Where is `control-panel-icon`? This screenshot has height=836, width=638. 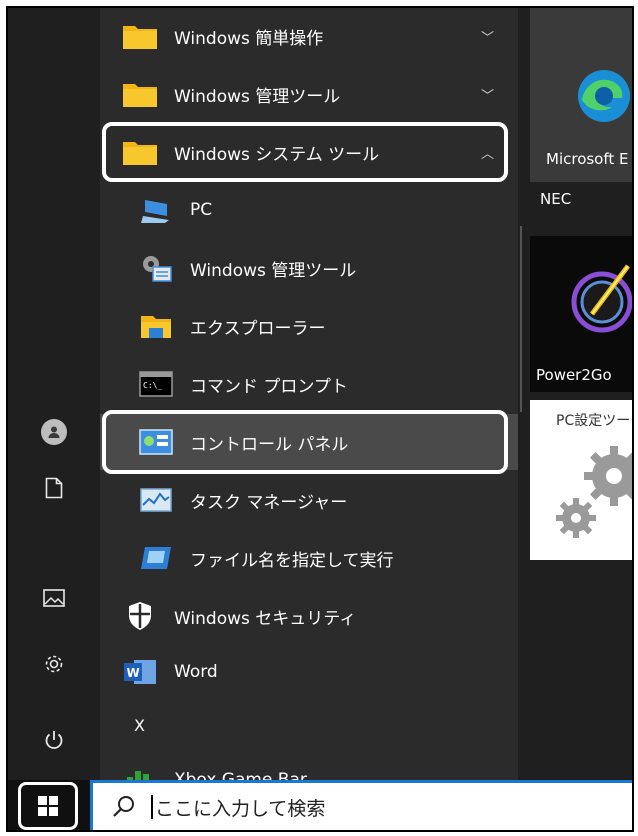
control-panel-icon is located at coordinates (156, 442).